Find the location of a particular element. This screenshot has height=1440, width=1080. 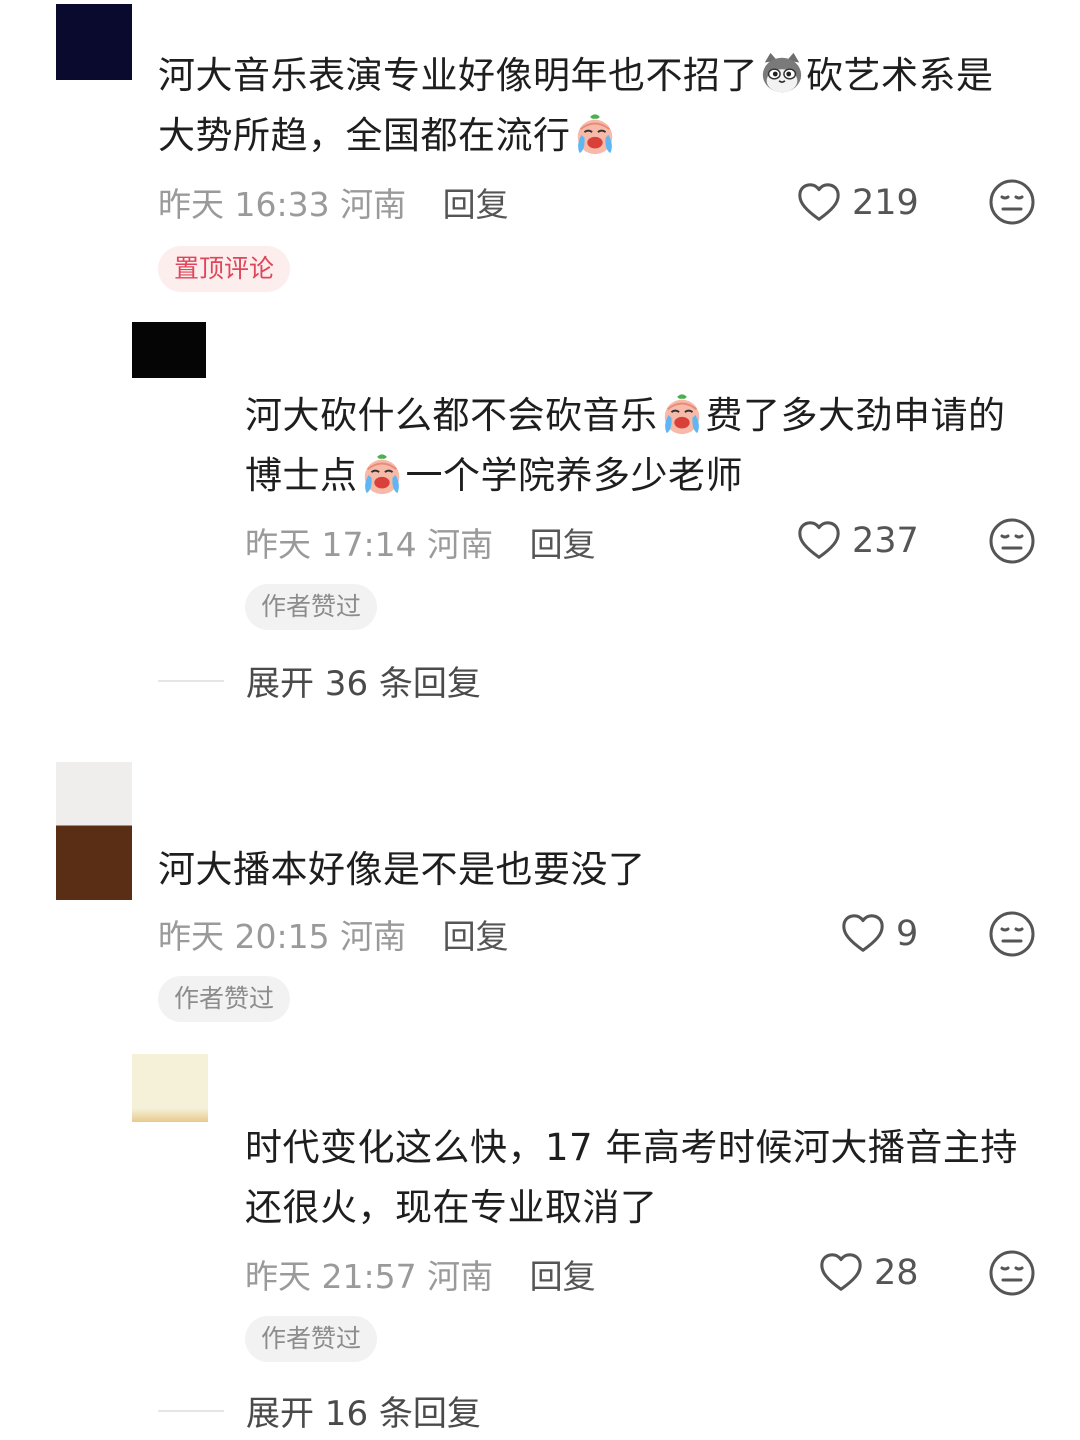

comment-meta: 昨天 20:15 河南 回复 is located at coordinates (333, 934).